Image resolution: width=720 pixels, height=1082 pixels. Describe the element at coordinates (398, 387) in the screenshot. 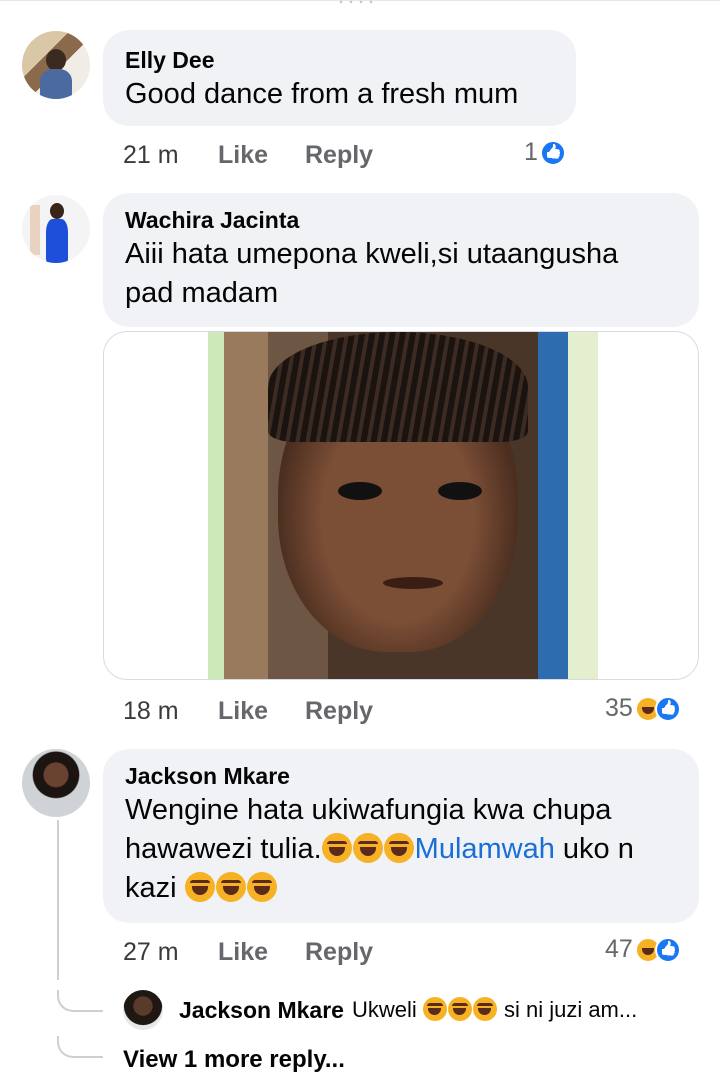

I see `photo-hair` at that location.